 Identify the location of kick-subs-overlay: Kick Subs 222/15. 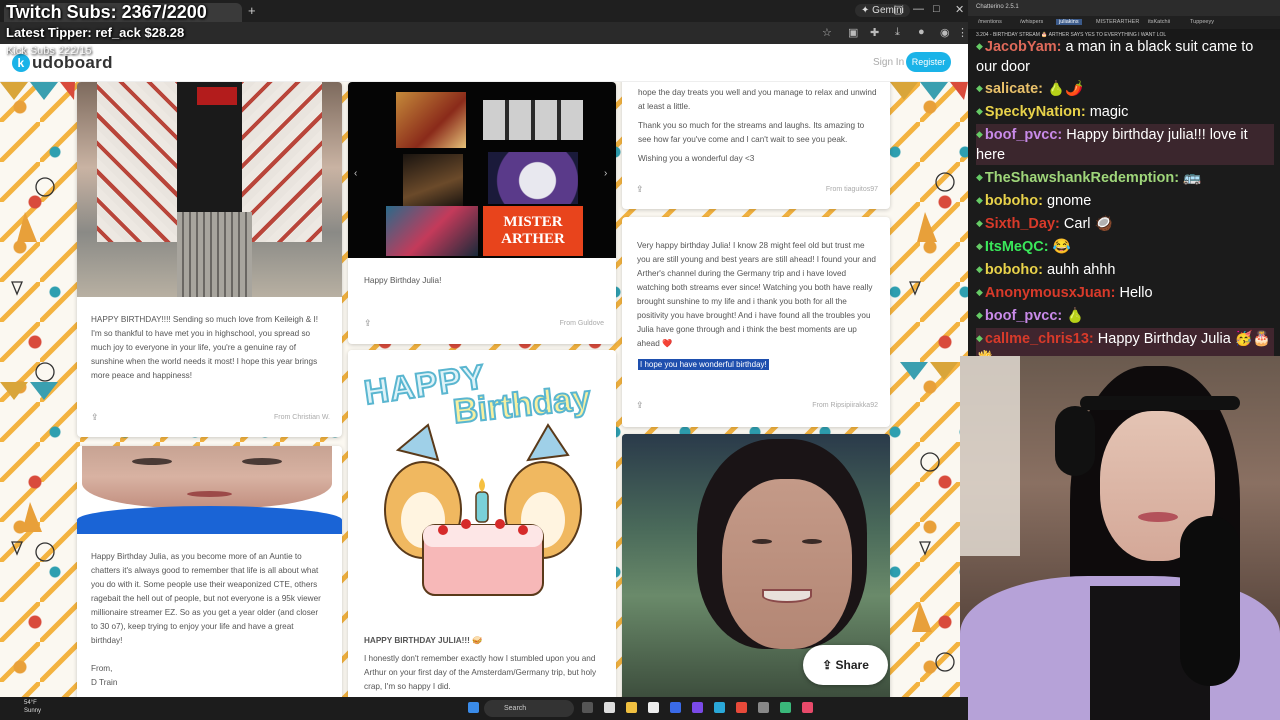
(49, 51).